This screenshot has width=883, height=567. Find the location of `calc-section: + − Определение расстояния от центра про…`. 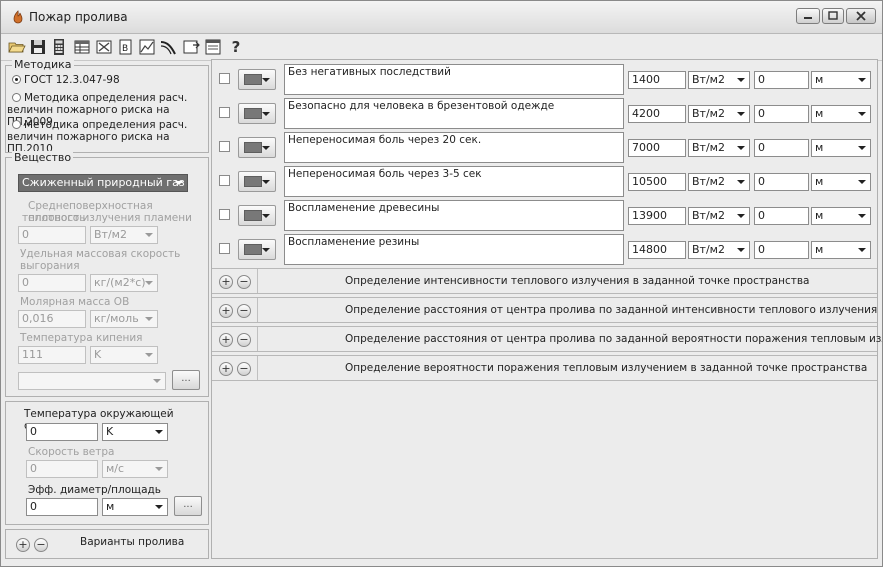

calc-section: + − Определение расстояния от центра про… is located at coordinates (544, 310).